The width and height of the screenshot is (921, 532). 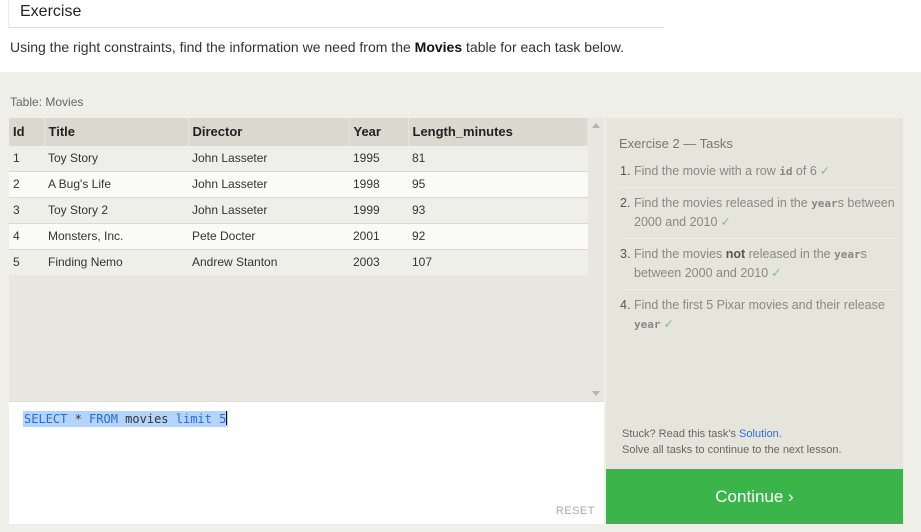 I want to click on sql-query-text: SELECT * FROM movies limit 5, so click(x=126, y=419).